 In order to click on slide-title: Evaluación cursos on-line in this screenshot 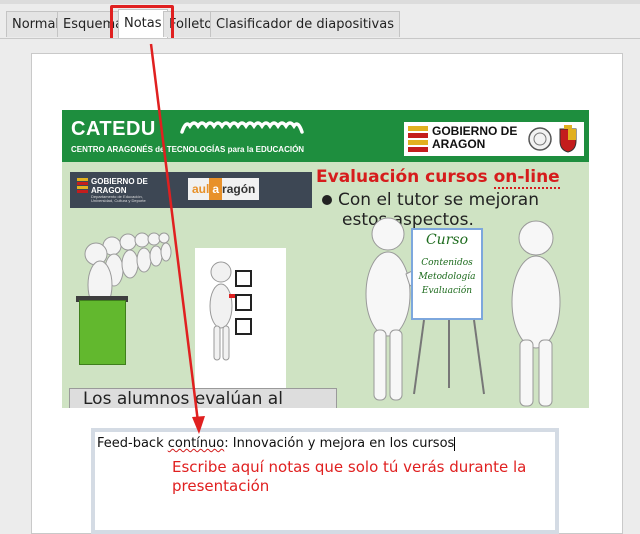, I will do `click(438, 178)`.